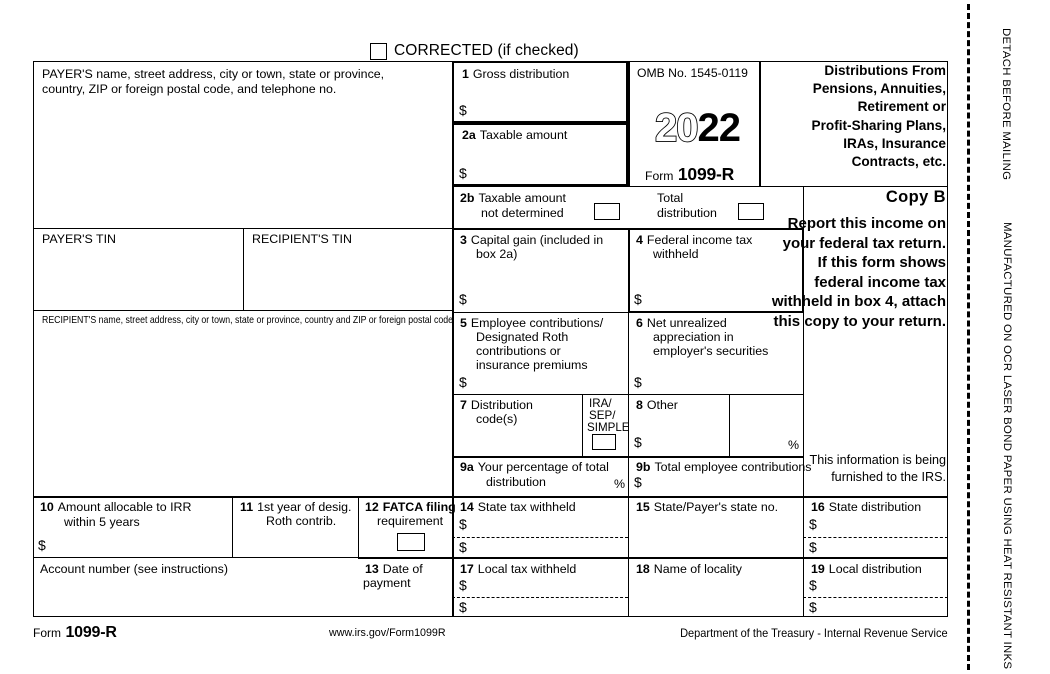  What do you see at coordinates (139, 544) in the screenshot?
I see `box-10-field` at bounding box center [139, 544].